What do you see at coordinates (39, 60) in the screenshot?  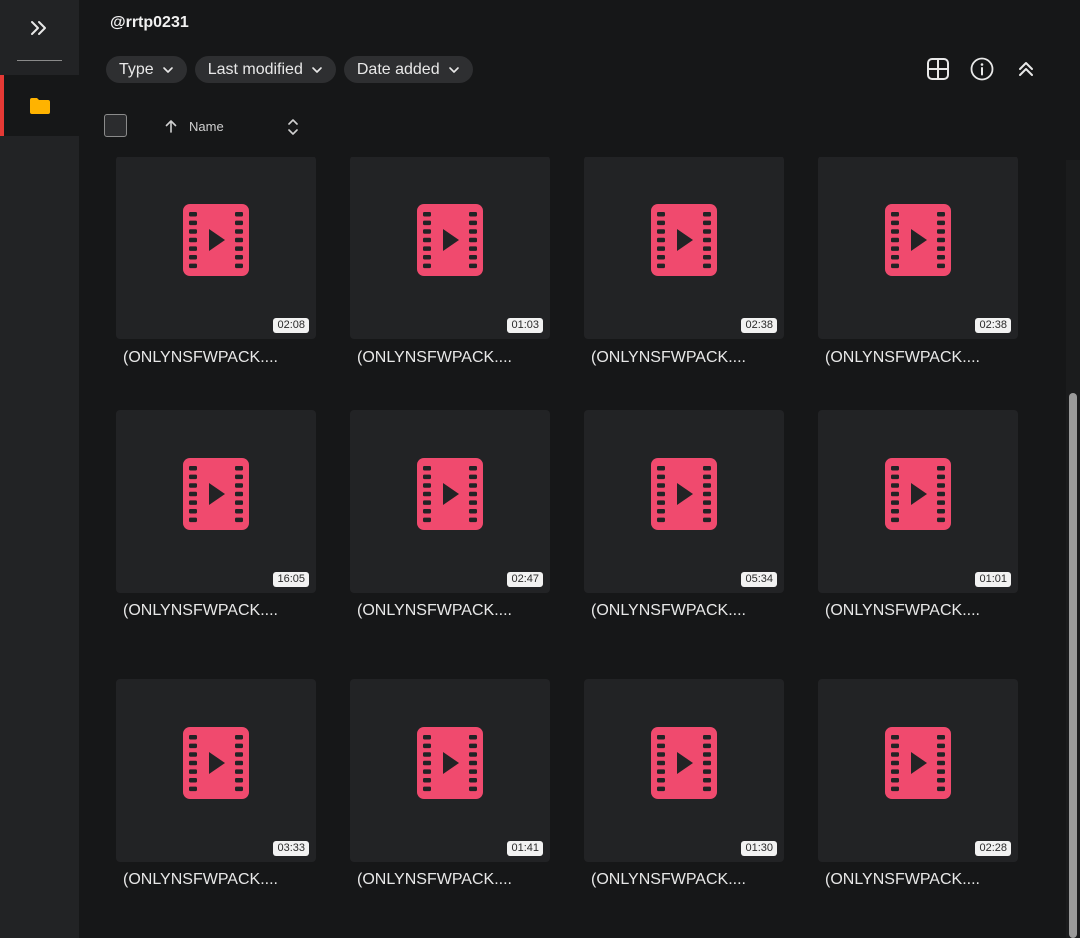 I see `sidebar-divider` at bounding box center [39, 60].